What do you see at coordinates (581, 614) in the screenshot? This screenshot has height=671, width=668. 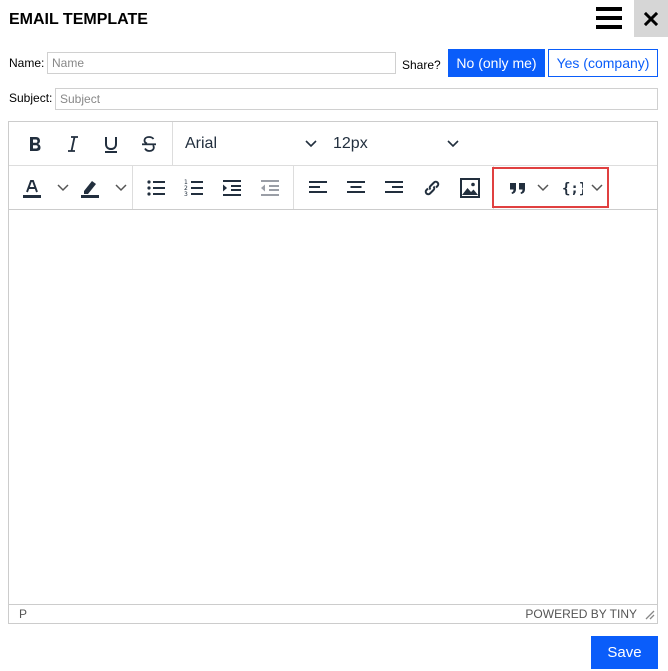 I see `powered-by-link: POWERED BY TINY` at bounding box center [581, 614].